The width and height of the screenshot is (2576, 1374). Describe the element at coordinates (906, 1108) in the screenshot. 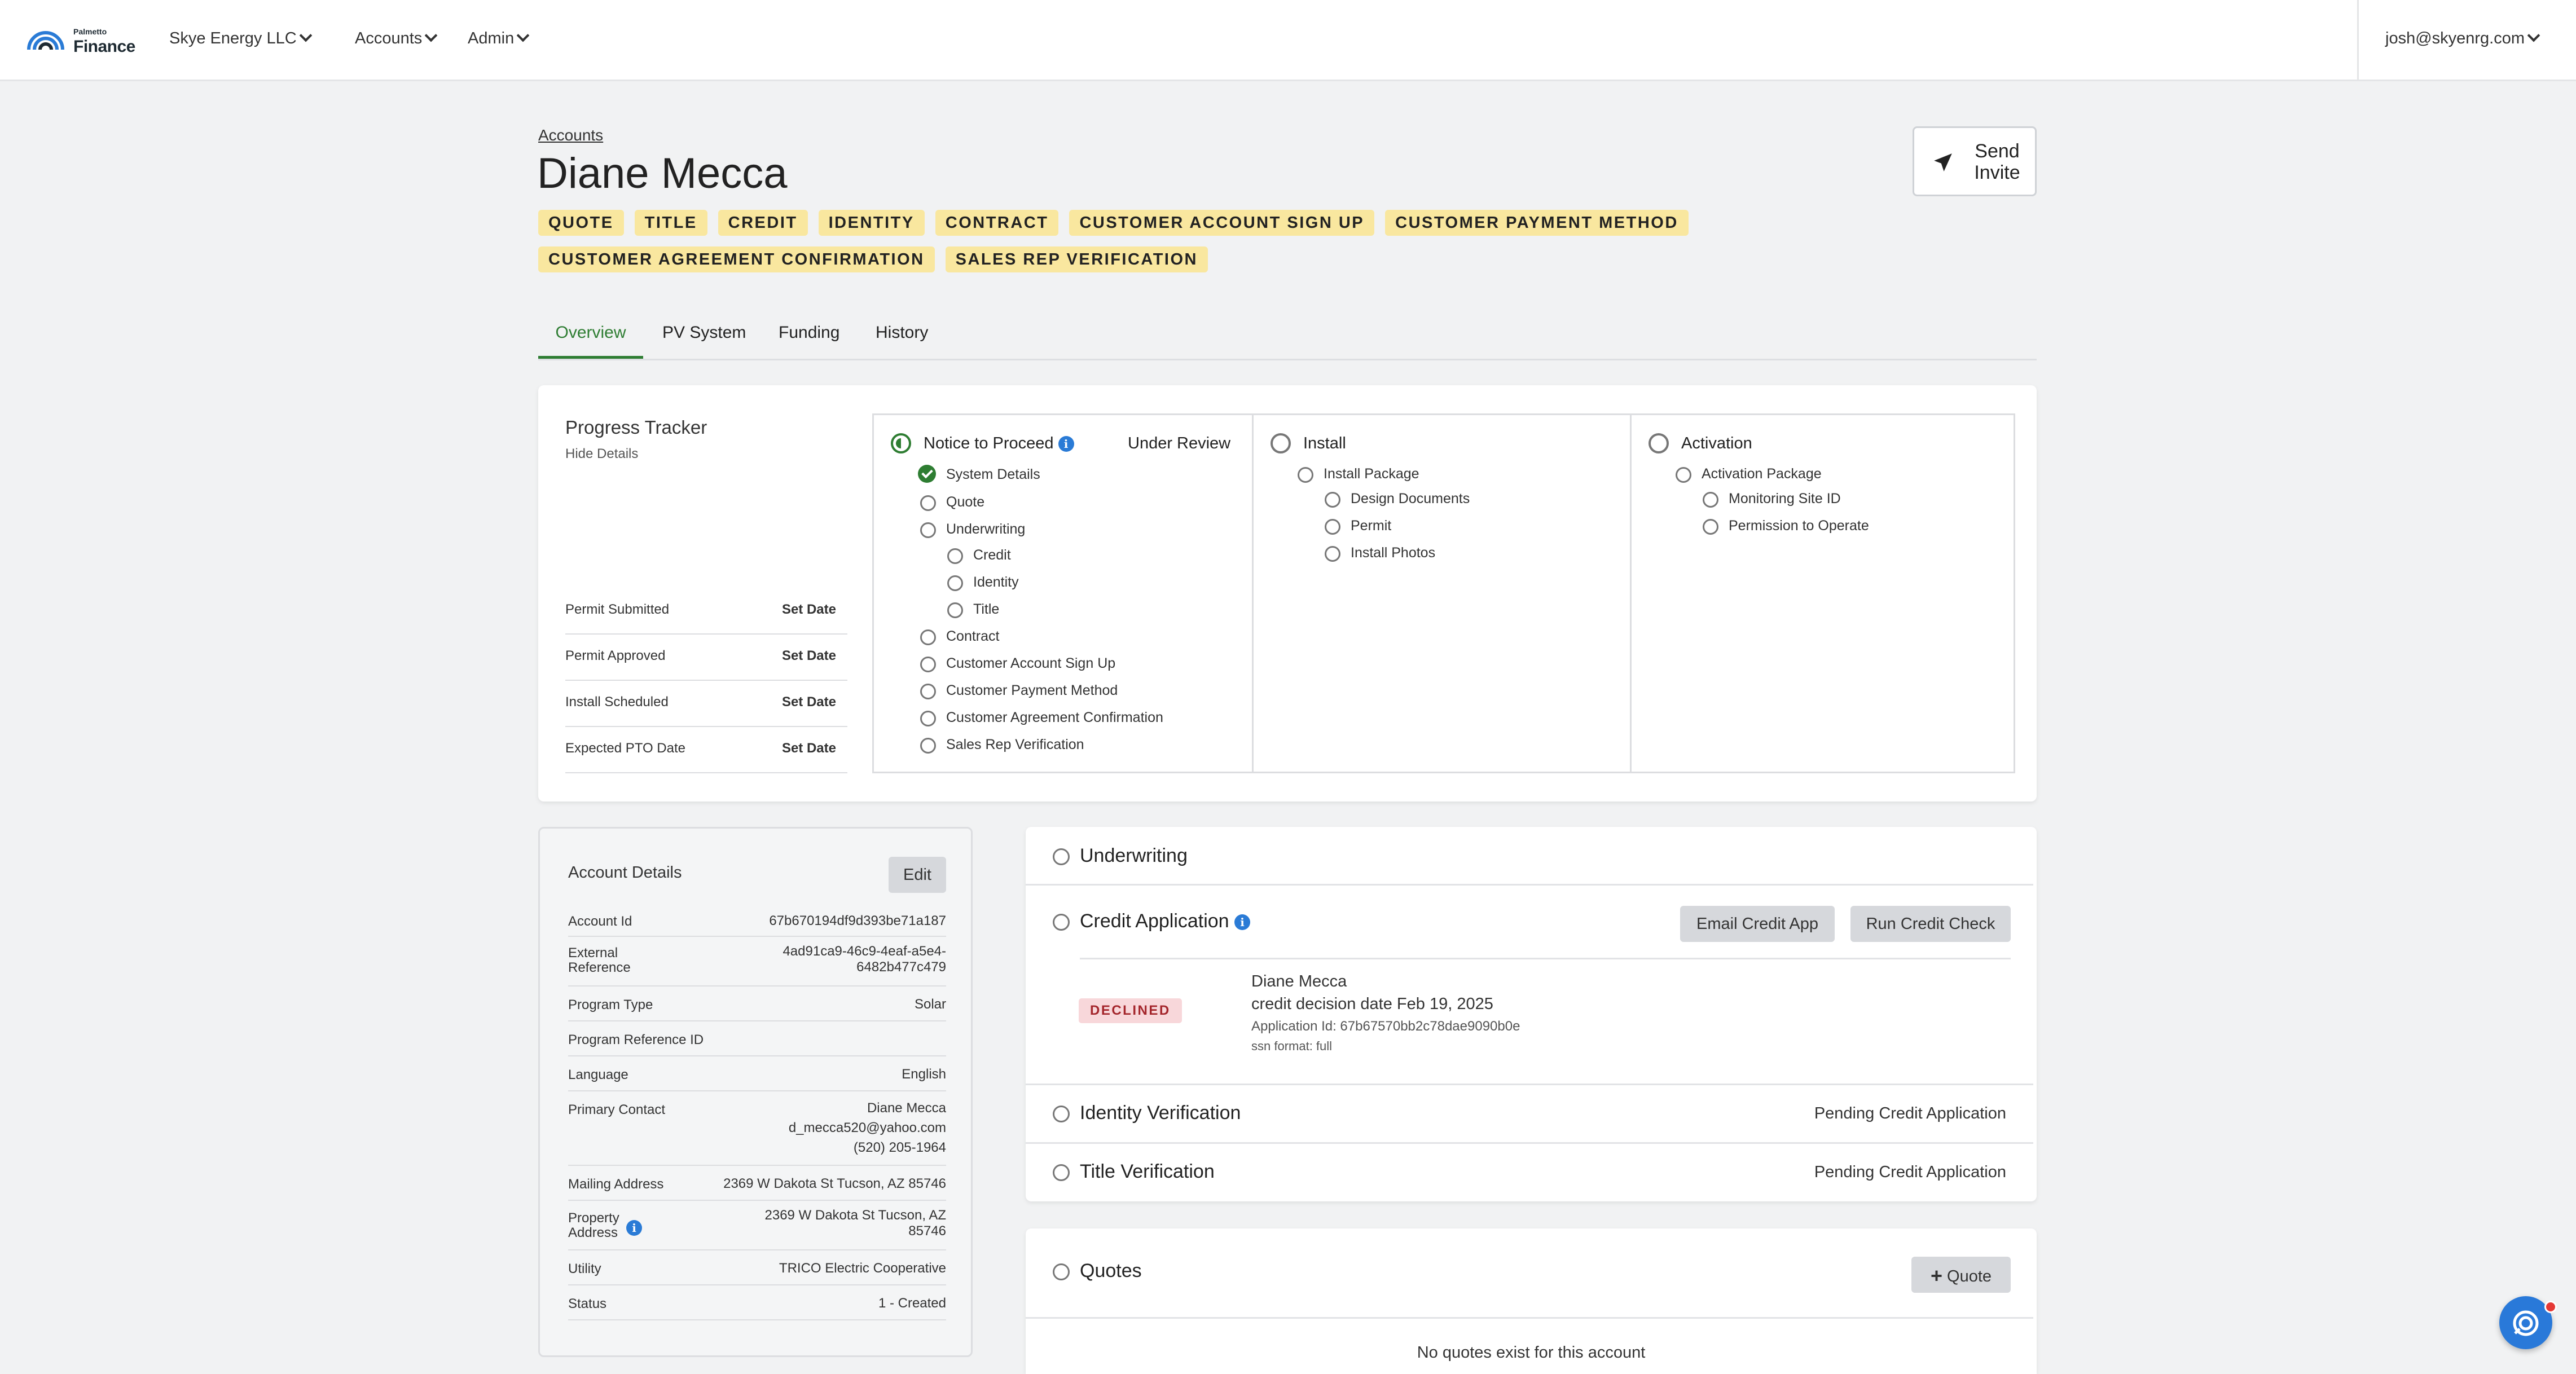

I see `contact-name: Diane Mecca` at that location.